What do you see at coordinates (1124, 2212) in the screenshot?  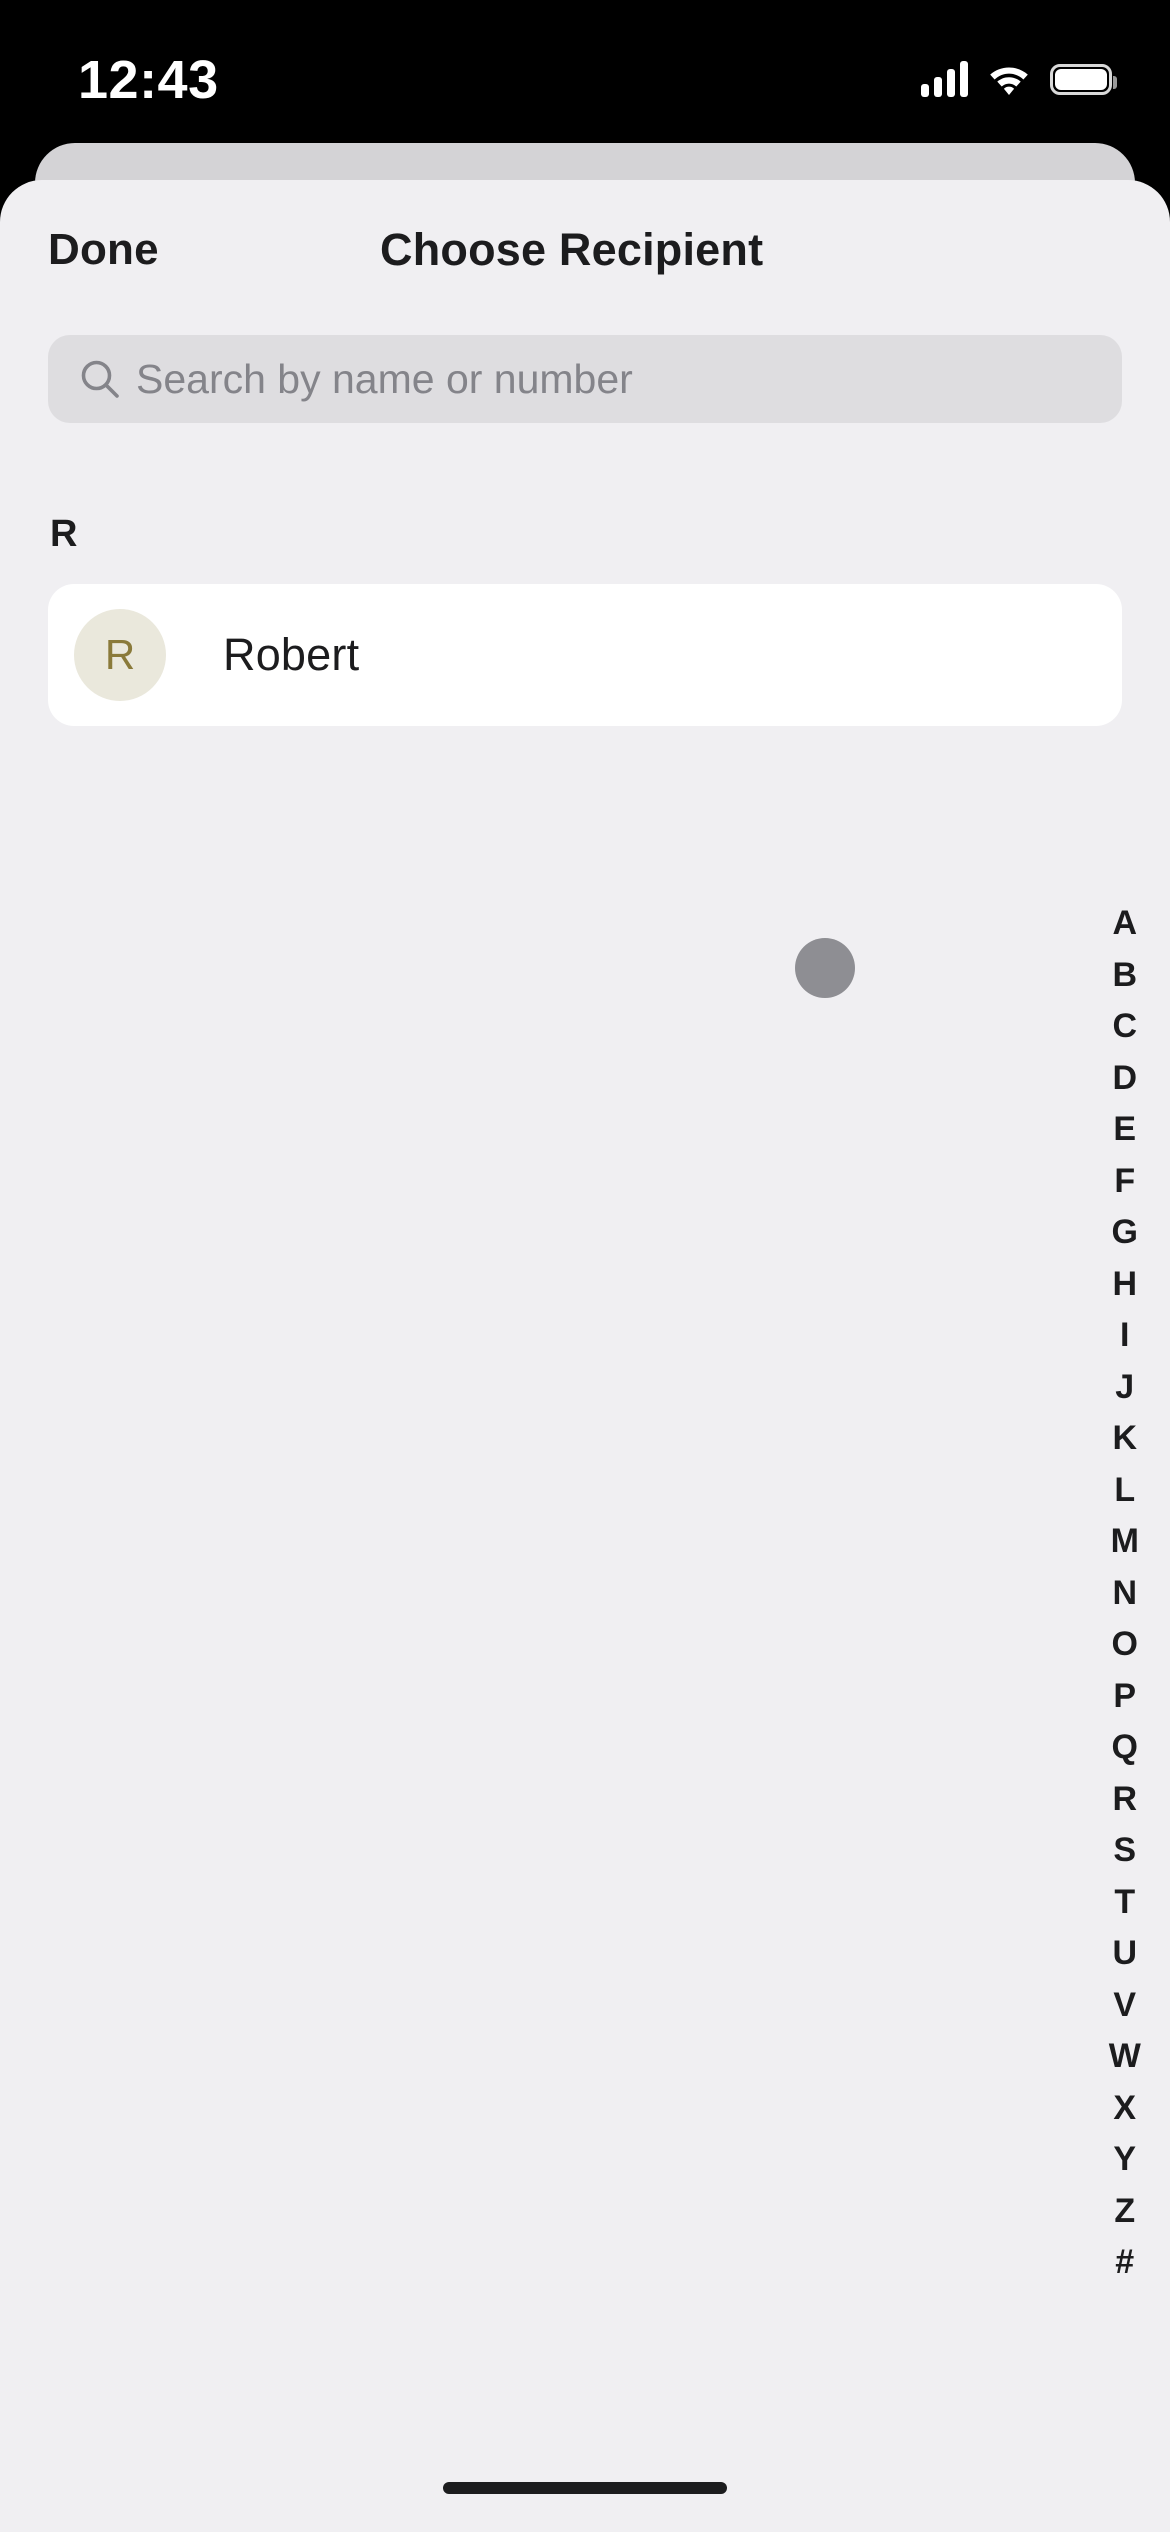 I see `alpha-index-letter: Z` at bounding box center [1124, 2212].